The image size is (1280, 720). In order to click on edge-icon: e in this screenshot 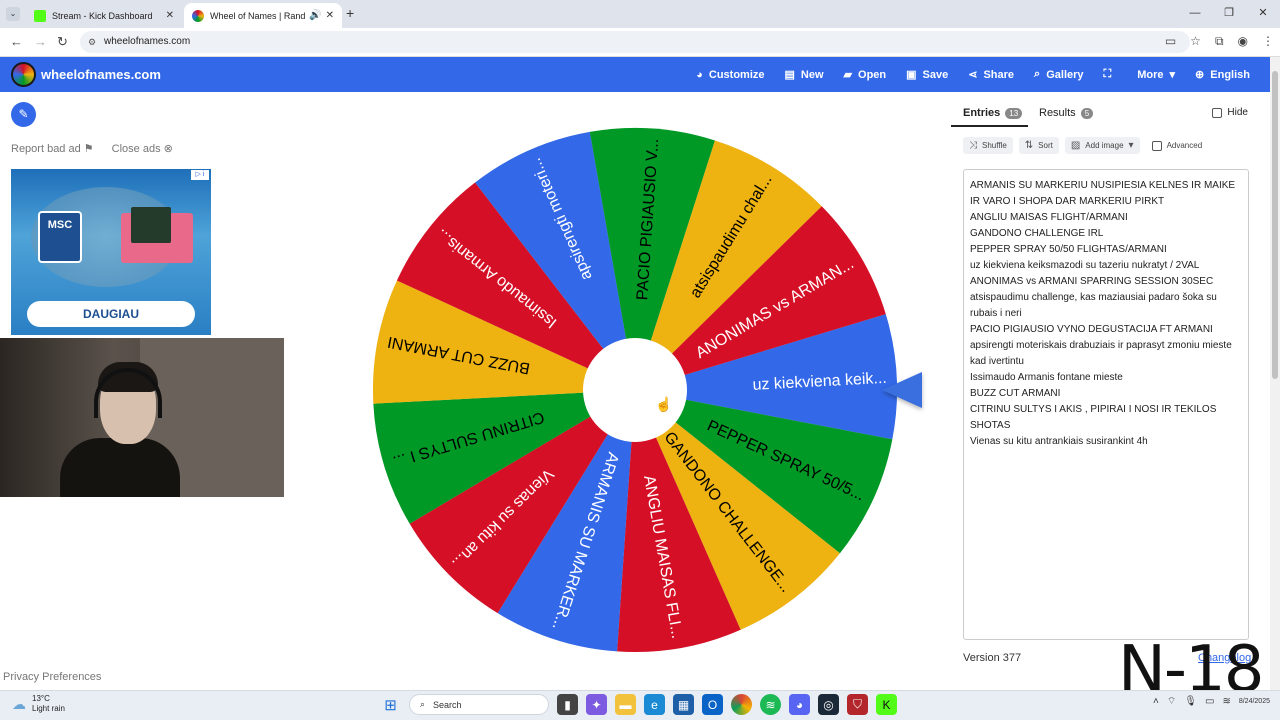, I will do `click(654, 704)`.